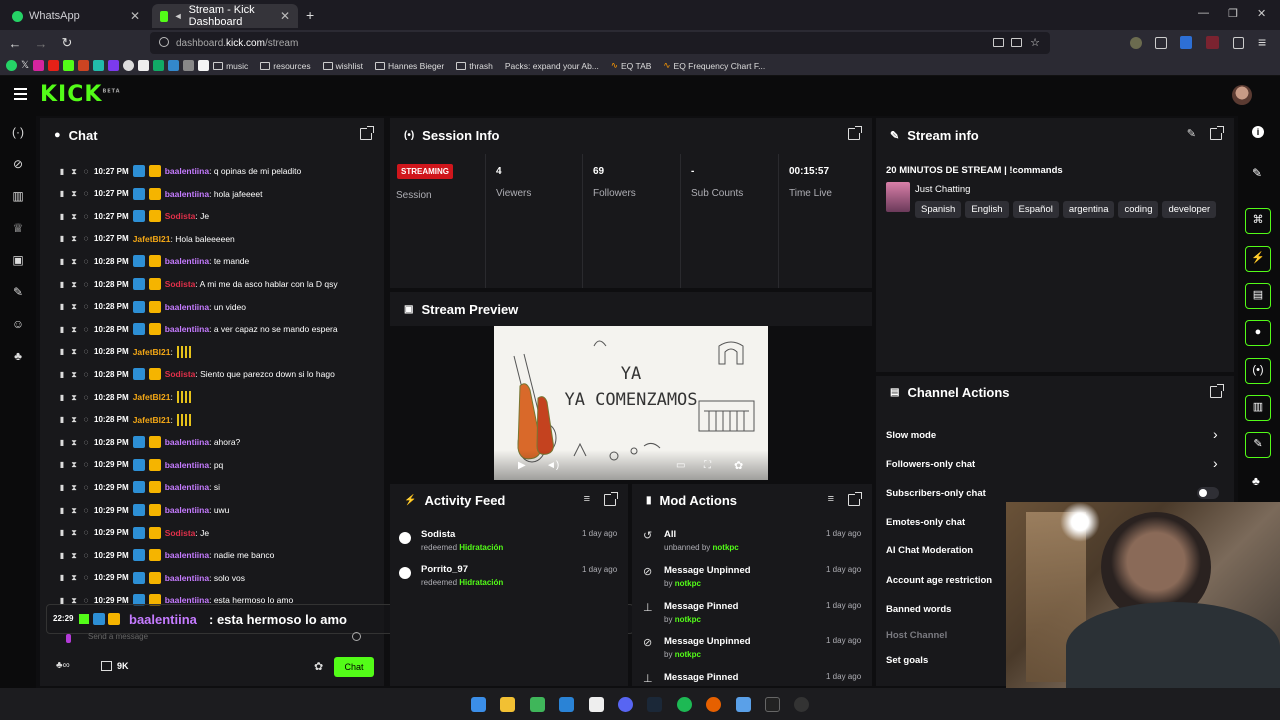 The height and width of the screenshot is (720, 1280). I want to click on new-tab-icon: +, so click(310, 15).